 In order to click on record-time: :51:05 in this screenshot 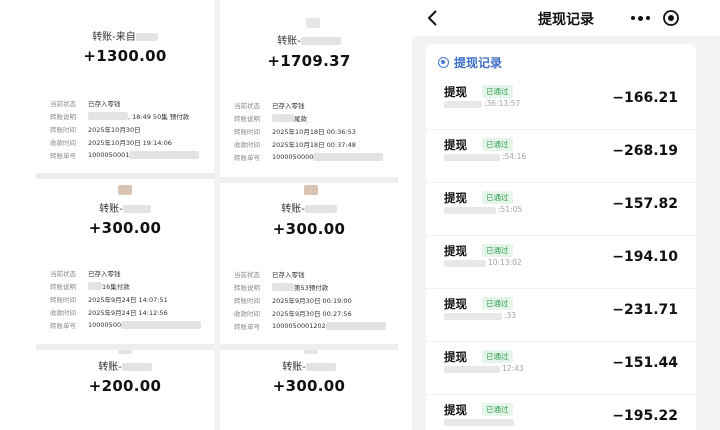, I will do `click(483, 209)`.